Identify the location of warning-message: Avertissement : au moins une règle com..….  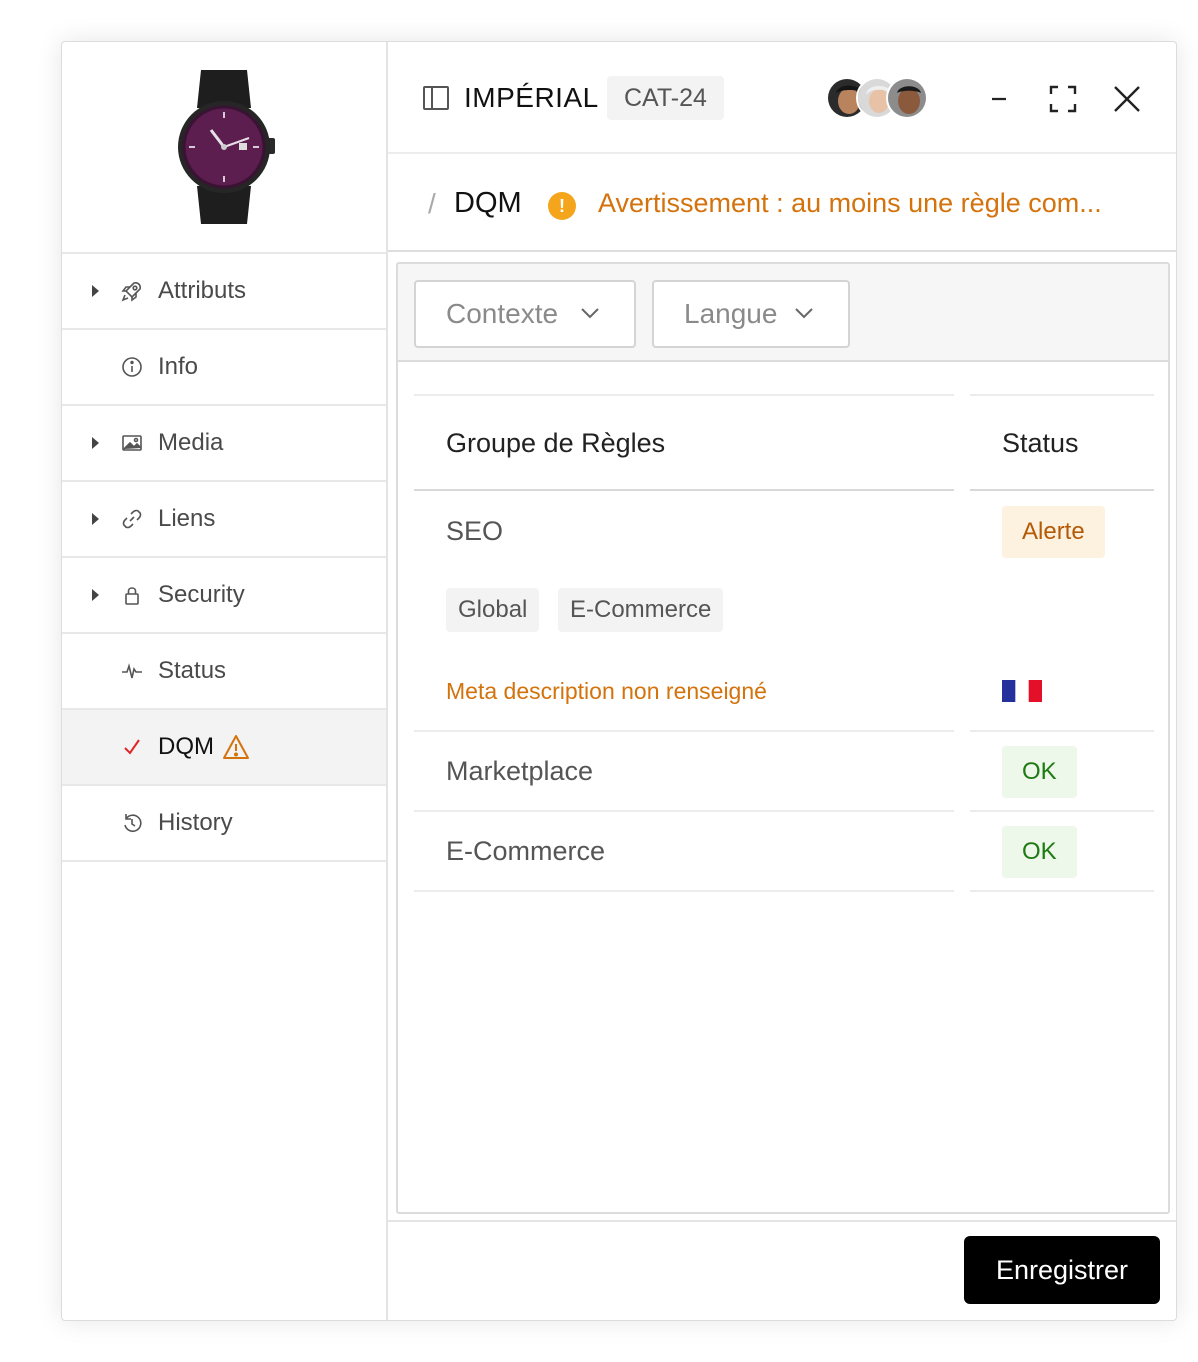
(850, 203).